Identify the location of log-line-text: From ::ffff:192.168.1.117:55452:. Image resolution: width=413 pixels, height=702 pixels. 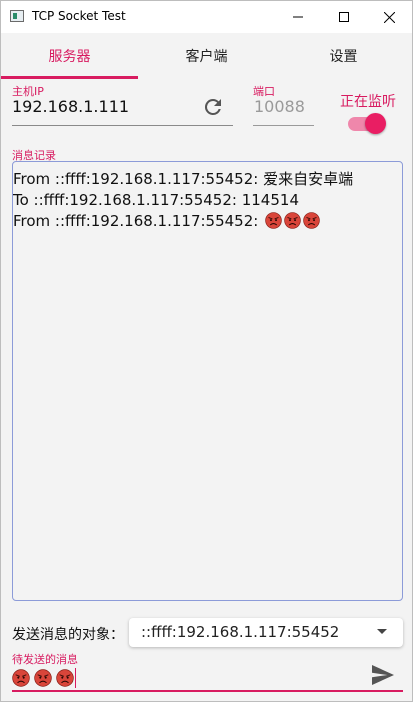
(138, 221).